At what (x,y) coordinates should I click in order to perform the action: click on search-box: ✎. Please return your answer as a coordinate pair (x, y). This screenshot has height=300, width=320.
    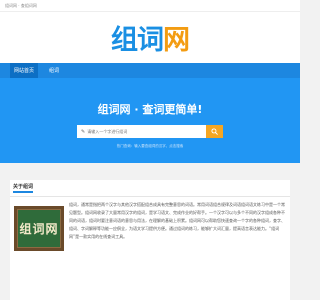
    Looking at the image, I should click on (141, 131).